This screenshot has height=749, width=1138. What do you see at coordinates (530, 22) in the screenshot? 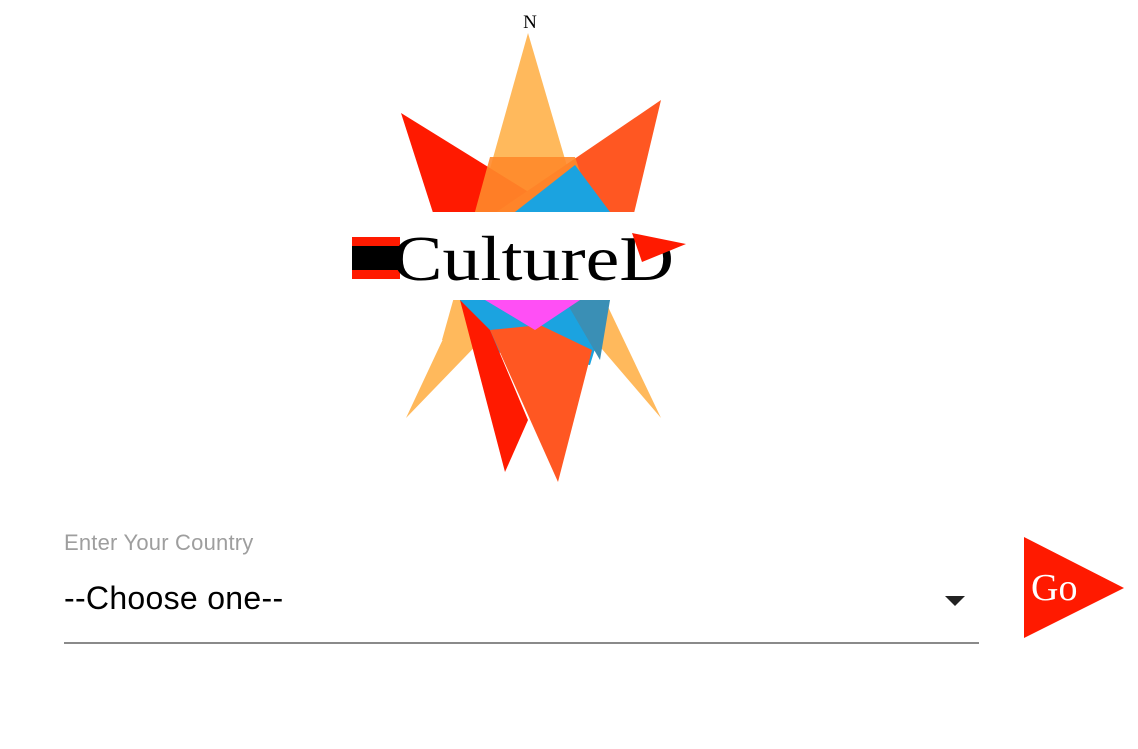
I see `compass-north-letter: N` at bounding box center [530, 22].